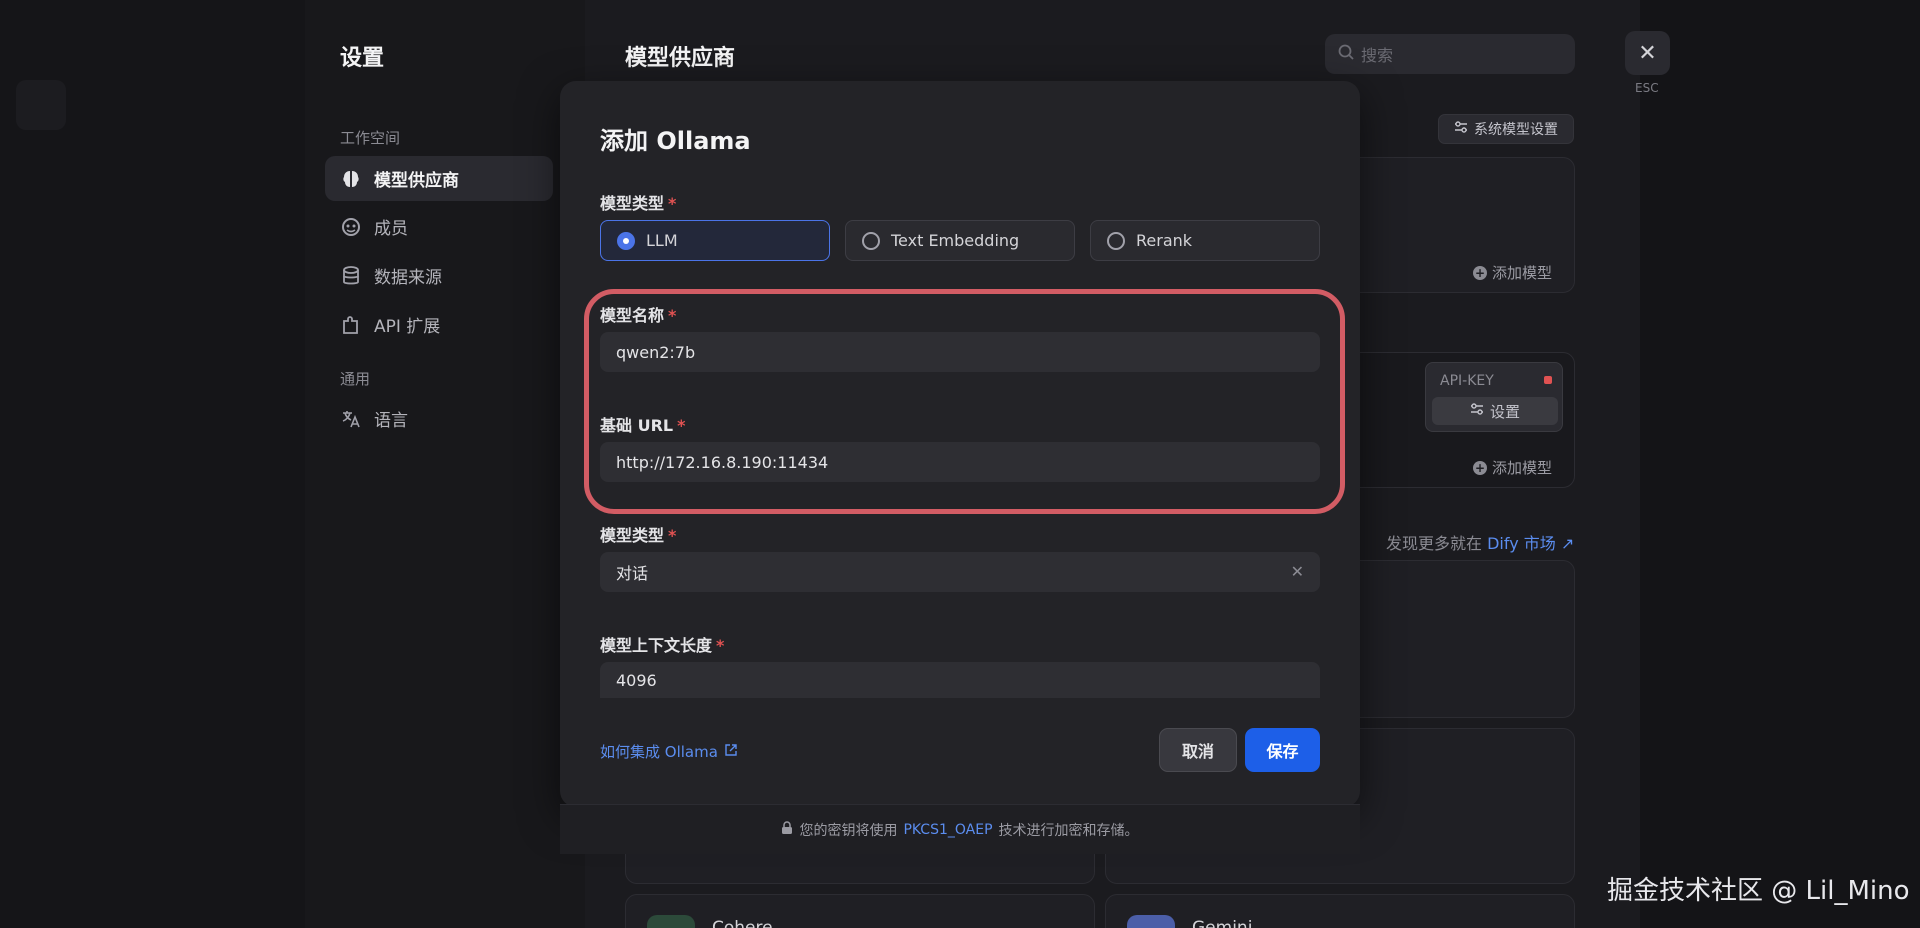 This screenshot has height=928, width=1920. I want to click on select-value: 对话, so click(632, 573).